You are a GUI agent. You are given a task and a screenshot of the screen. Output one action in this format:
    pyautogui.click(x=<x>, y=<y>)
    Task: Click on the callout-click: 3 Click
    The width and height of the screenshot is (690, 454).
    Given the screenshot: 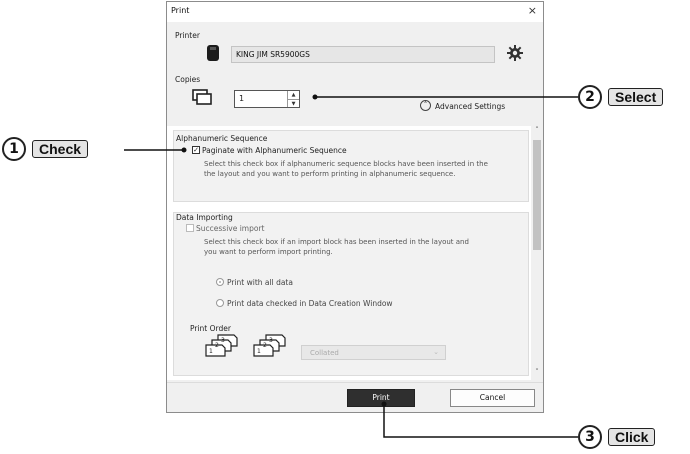 What is the action you would take?
    pyautogui.click(x=631, y=437)
    